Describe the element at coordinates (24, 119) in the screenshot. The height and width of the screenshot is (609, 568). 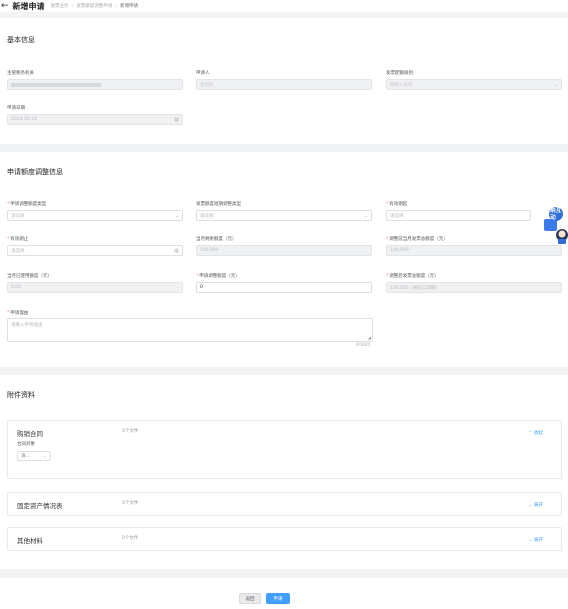
I see `date-value: 2024-05-24` at that location.